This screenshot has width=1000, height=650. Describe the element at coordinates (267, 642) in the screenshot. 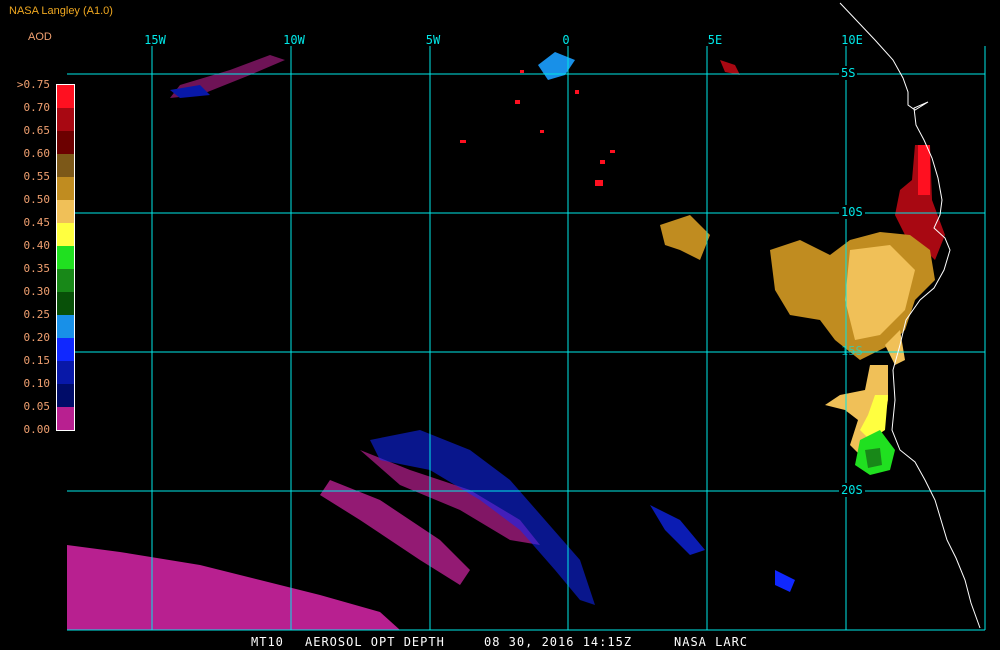

I see `caption-product-id: MT10` at that location.